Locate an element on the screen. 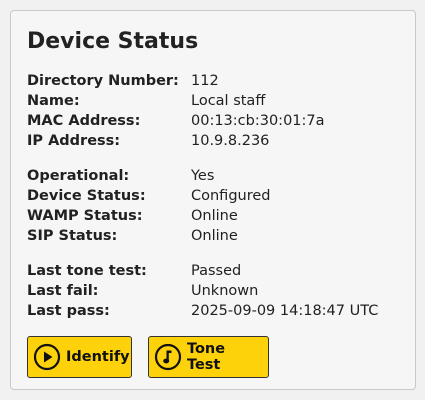 The height and width of the screenshot is (400, 425). name-value: Local staff is located at coordinates (228, 101).